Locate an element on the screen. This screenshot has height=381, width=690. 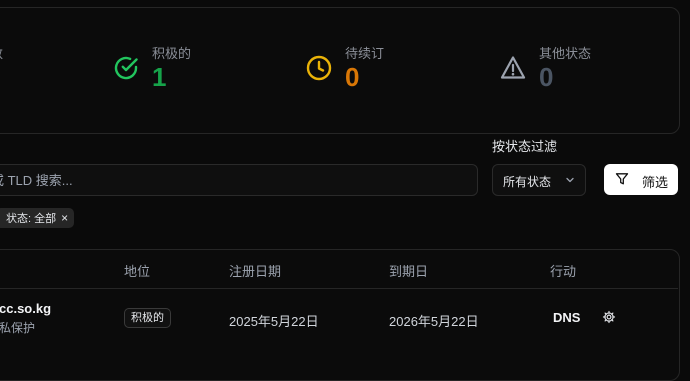
stat-pending-label: 待续订 is located at coordinates (365, 53).